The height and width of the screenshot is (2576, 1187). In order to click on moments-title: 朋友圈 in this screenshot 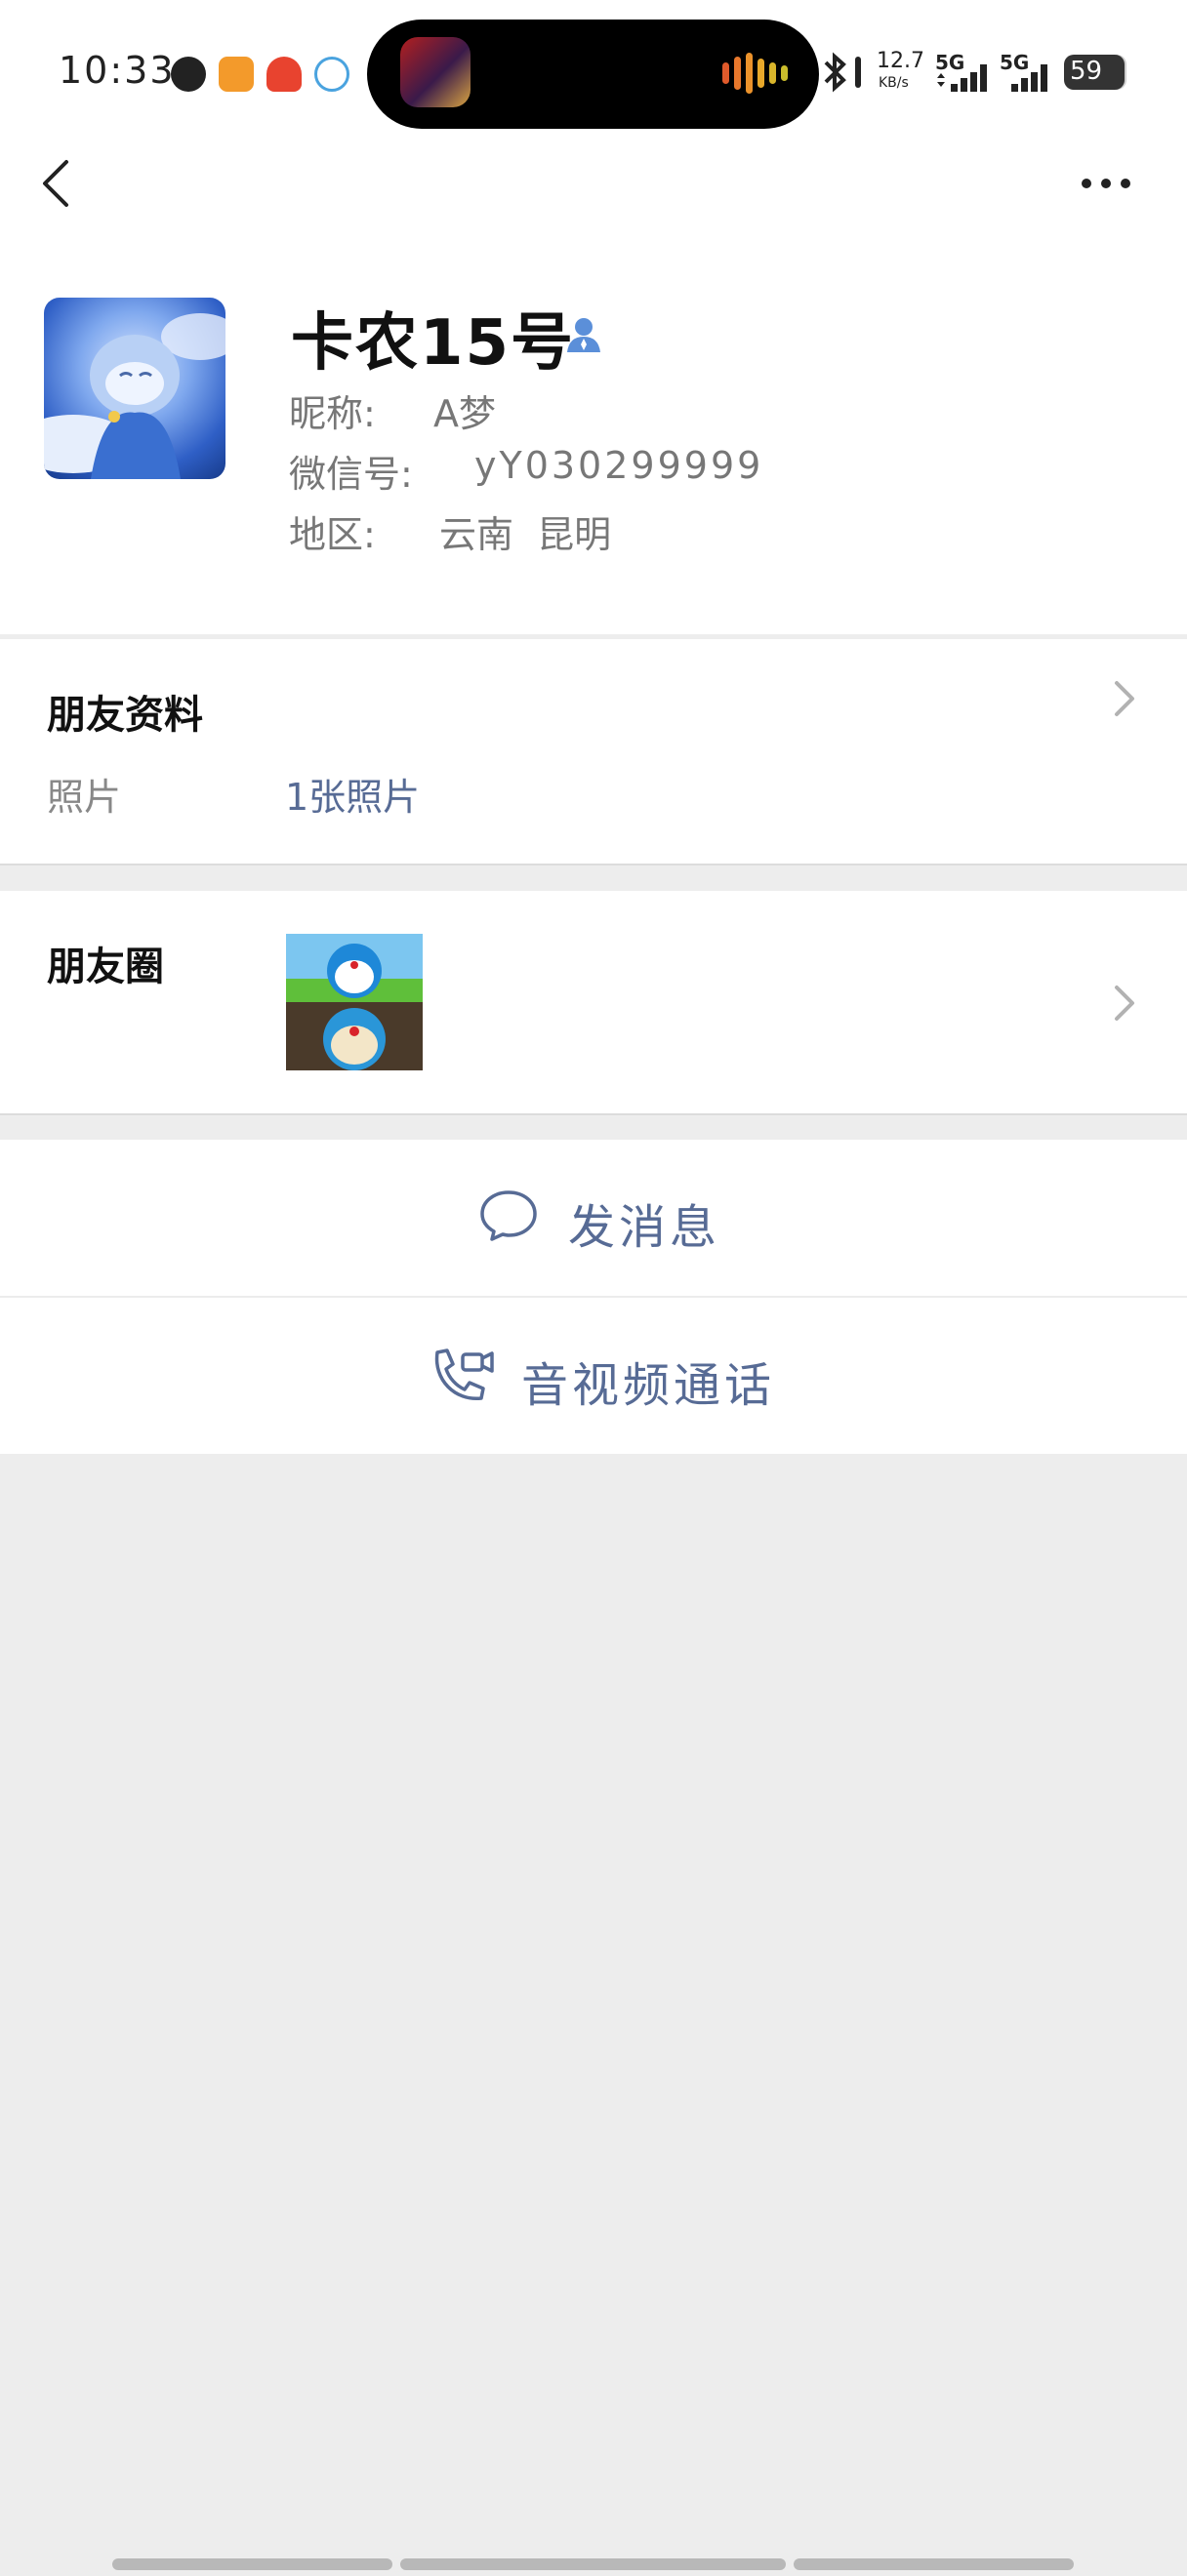, I will do `click(105, 967)`.